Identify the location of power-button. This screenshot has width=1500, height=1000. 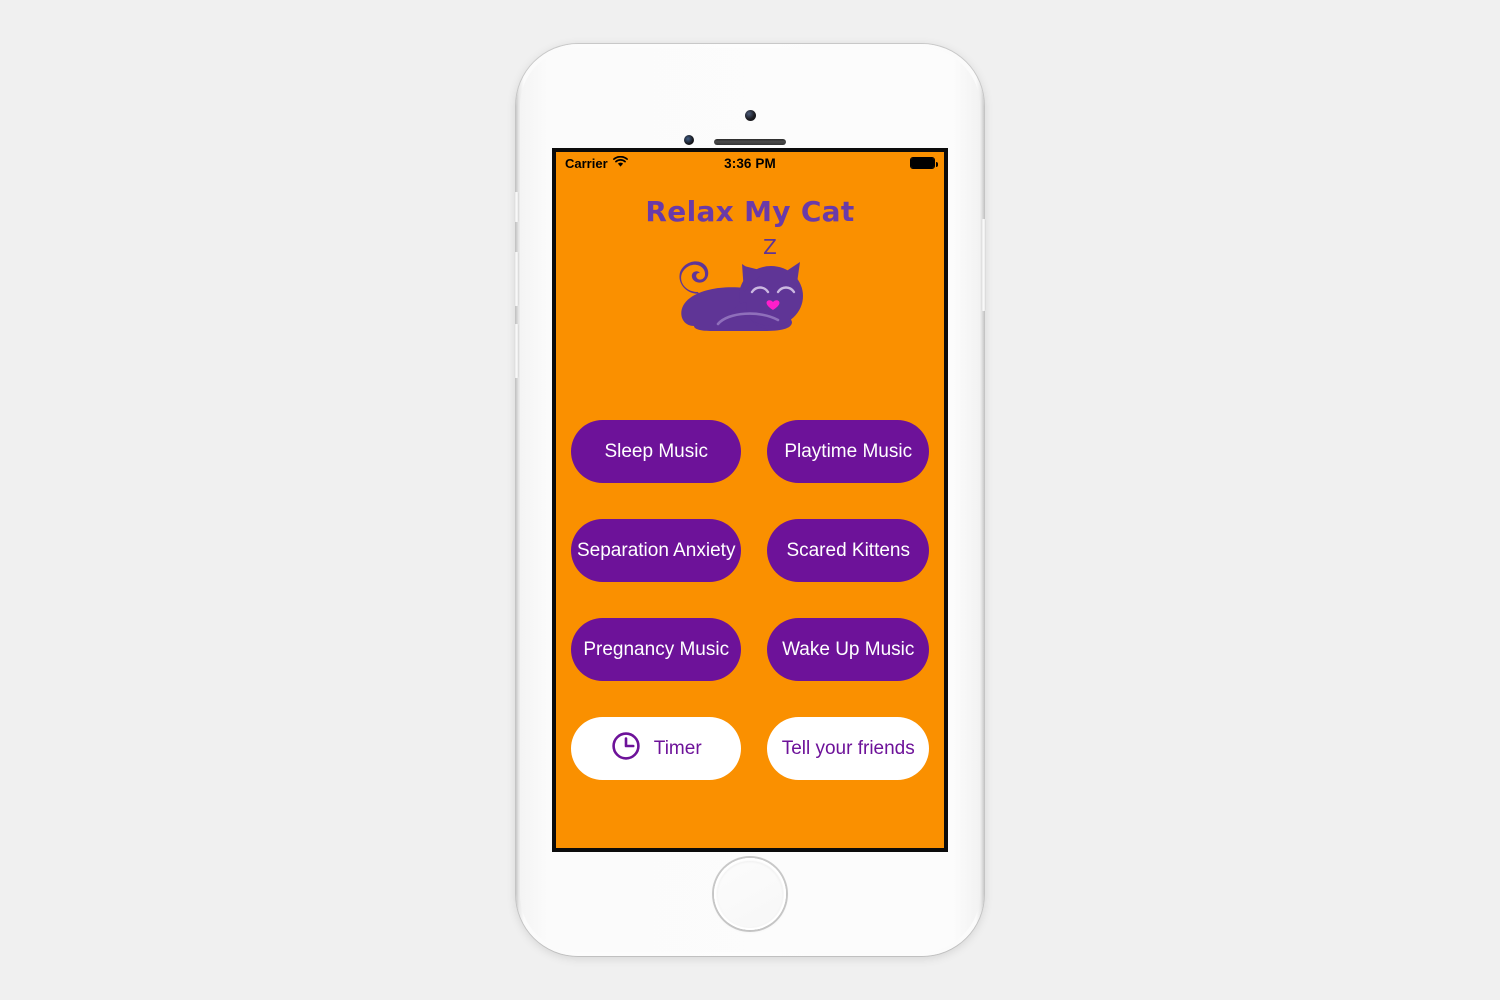
(983, 265).